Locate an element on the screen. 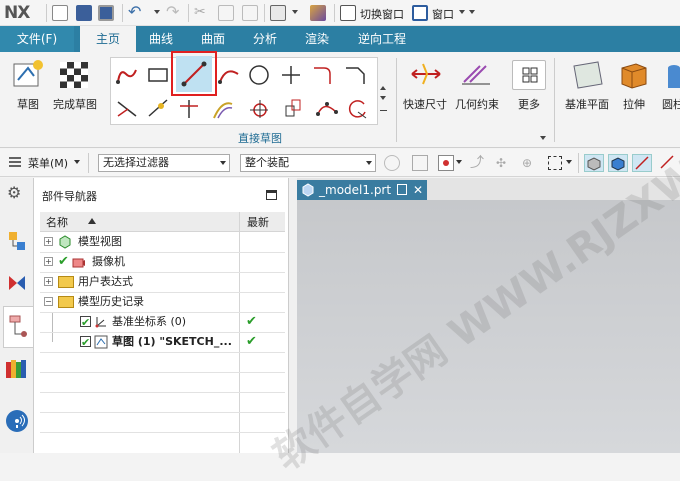 The width and height of the screenshot is (680, 481). constraint-navigator-icon is located at coordinates (17, 283).